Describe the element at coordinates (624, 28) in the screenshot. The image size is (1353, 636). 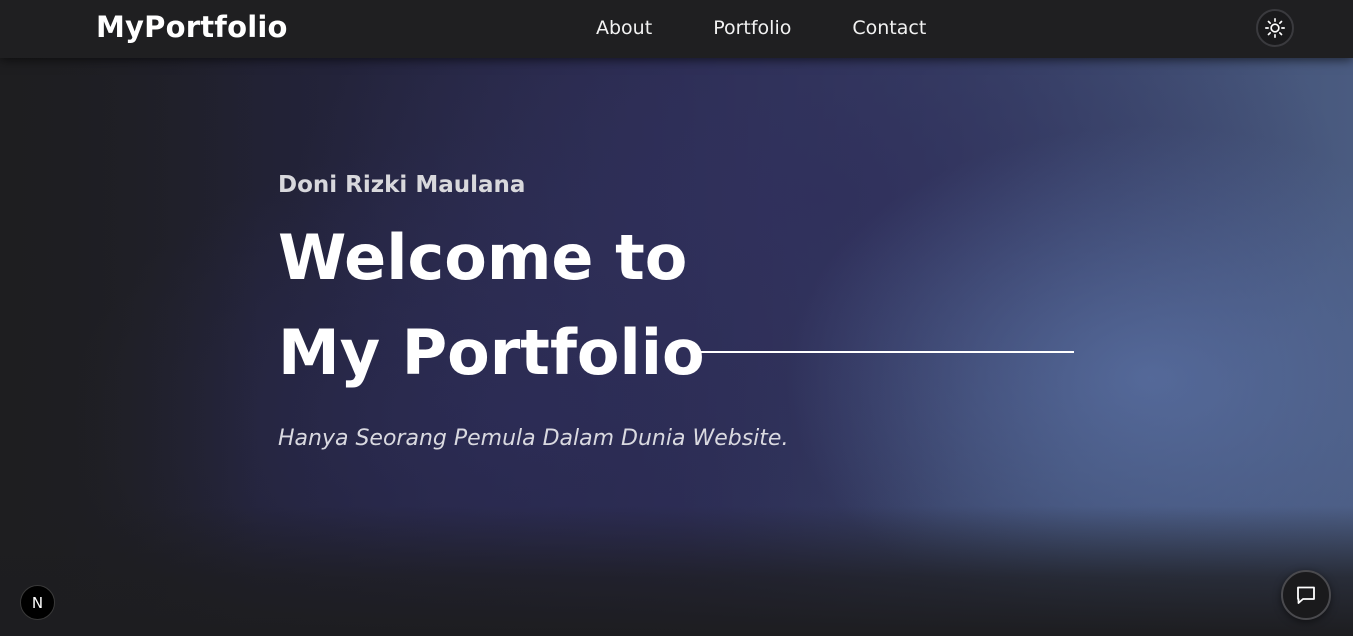
I see `nav-link-about: About` at that location.